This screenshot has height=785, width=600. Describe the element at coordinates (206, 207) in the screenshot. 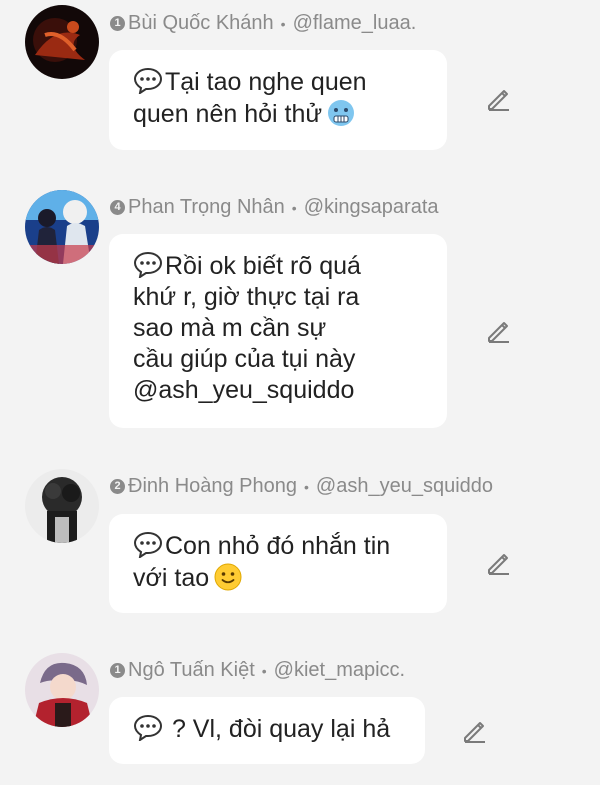

I see `author-name: Phan Trọng Nhân` at that location.